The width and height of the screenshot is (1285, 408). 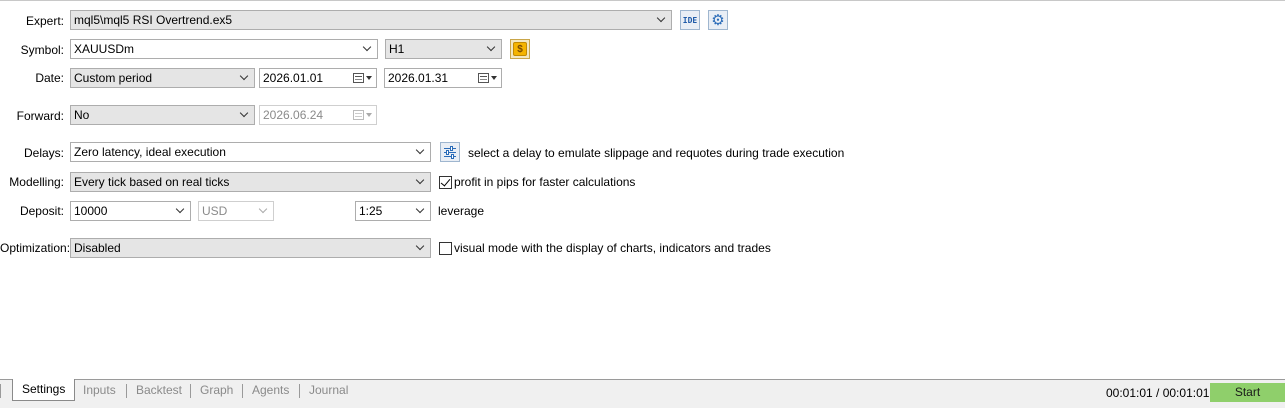 I want to click on deposit-label: Deposit:, so click(x=41, y=211).